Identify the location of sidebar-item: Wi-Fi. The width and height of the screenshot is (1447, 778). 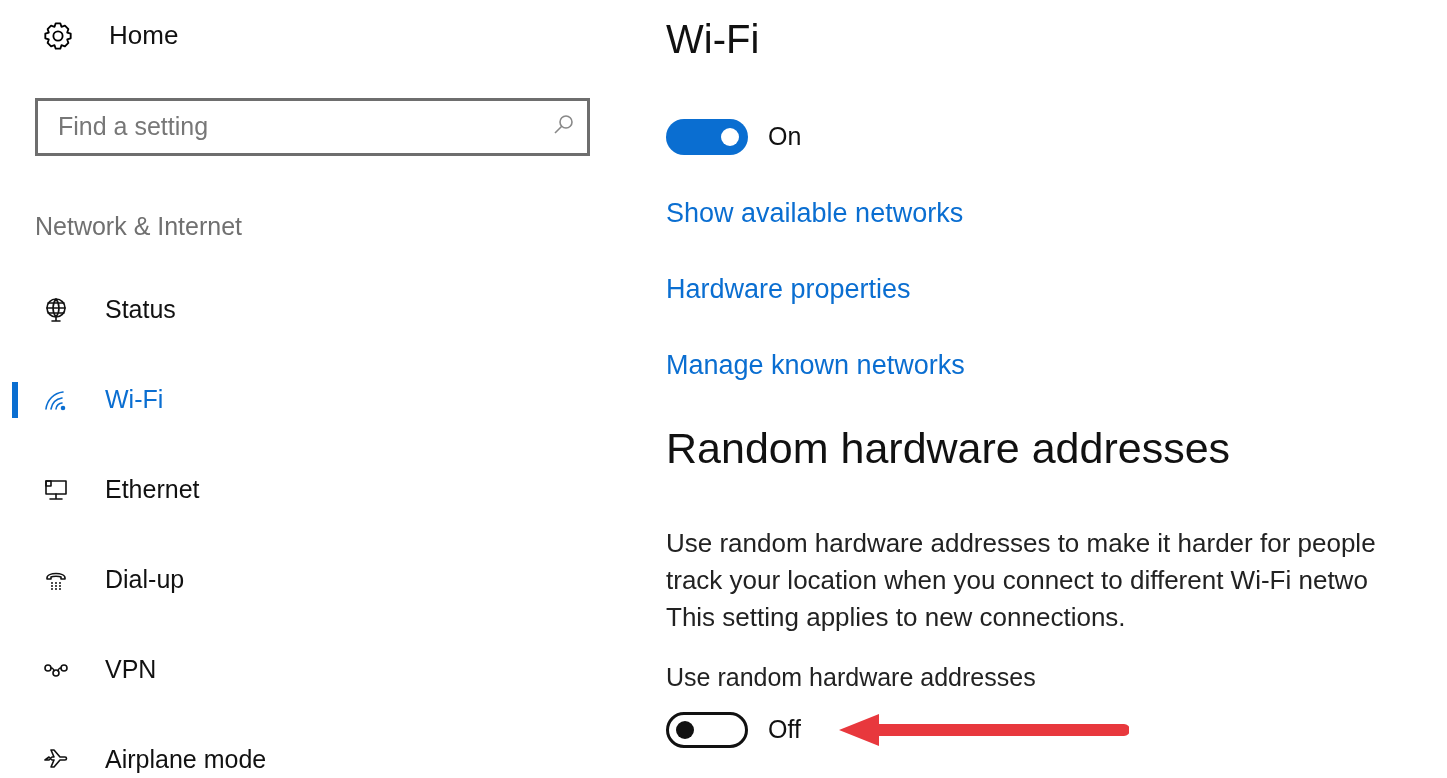
(134, 400).